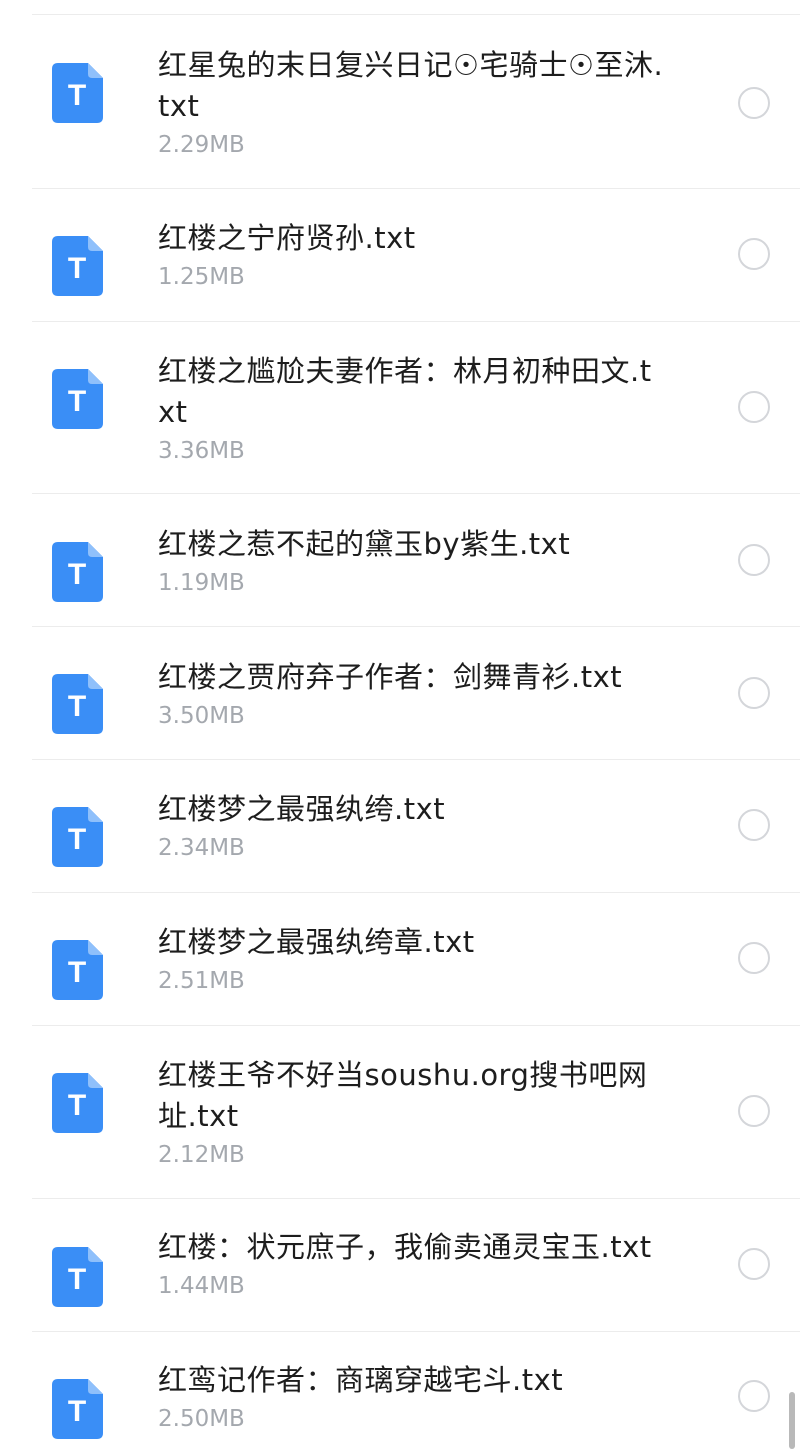 The image size is (800, 1449). I want to click on file-row: T 红楼之尴尬夫妻作者：林月初种田文.txt 3.36MB, so click(400, 407).